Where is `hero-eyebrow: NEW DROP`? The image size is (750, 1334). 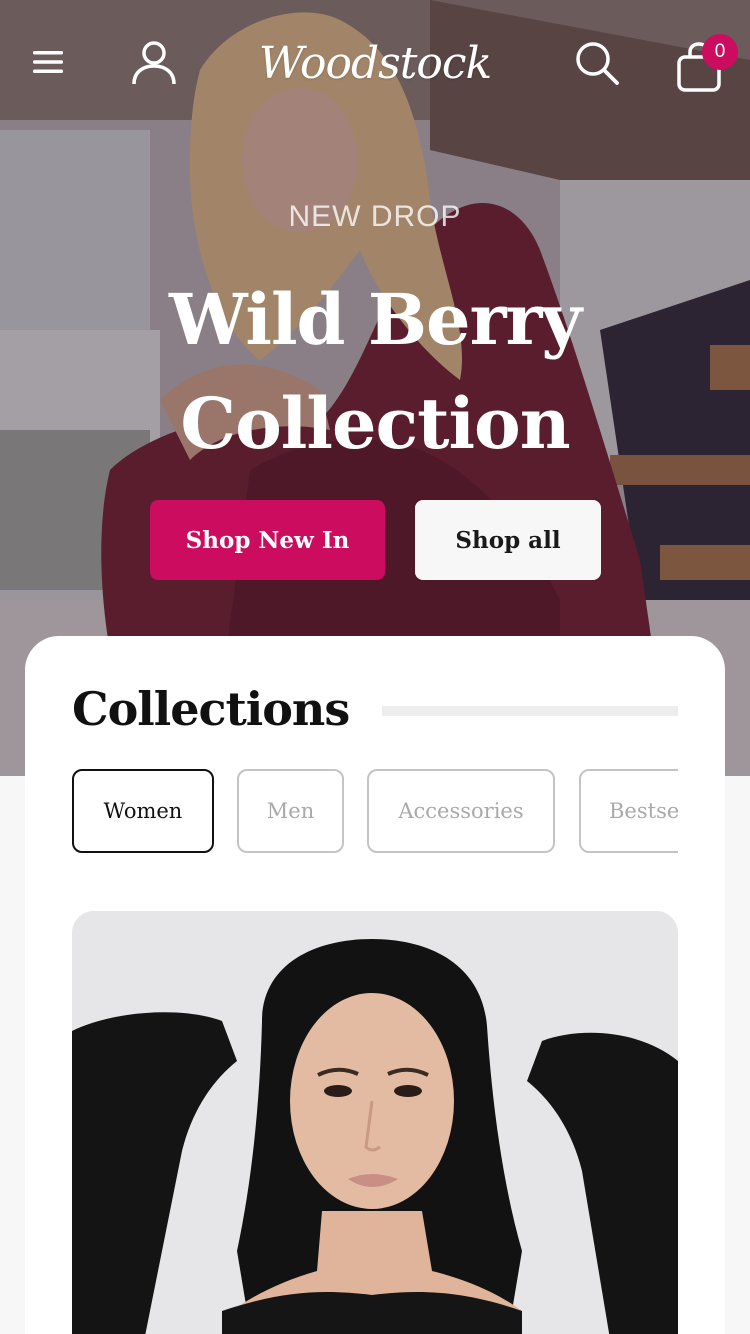
hero-eyebrow: NEW DROP is located at coordinates (375, 216).